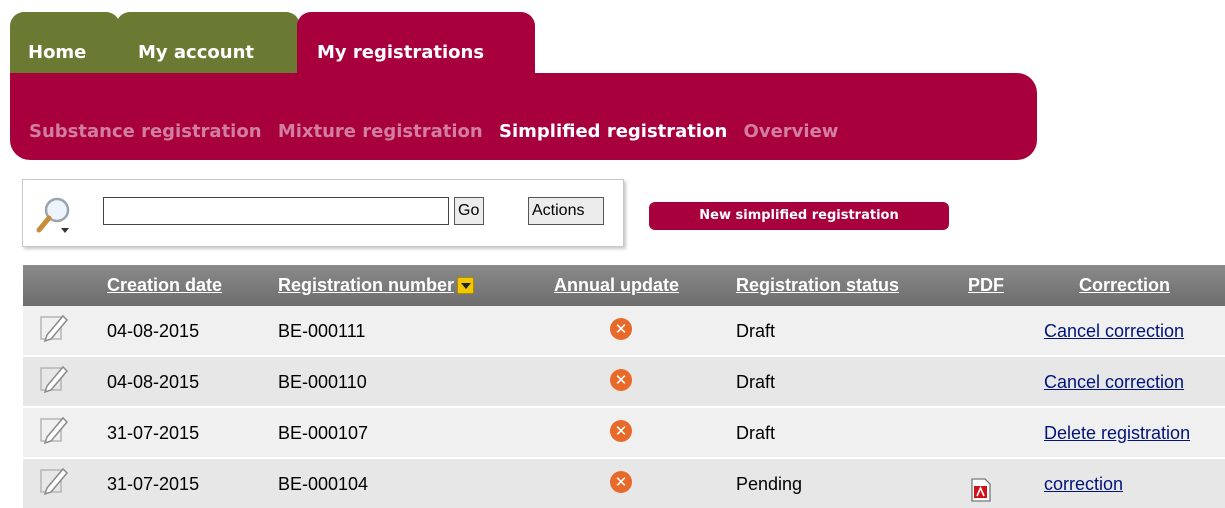 This screenshot has height=508, width=1225. Describe the element at coordinates (322, 382) in the screenshot. I see `registration-number-cell: BE-000110` at that location.